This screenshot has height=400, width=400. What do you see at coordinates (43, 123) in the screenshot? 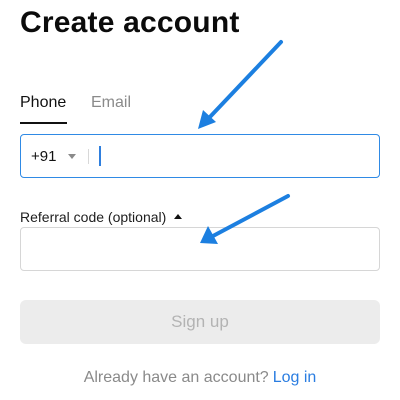
I see `active-tab-indicator` at bounding box center [43, 123].